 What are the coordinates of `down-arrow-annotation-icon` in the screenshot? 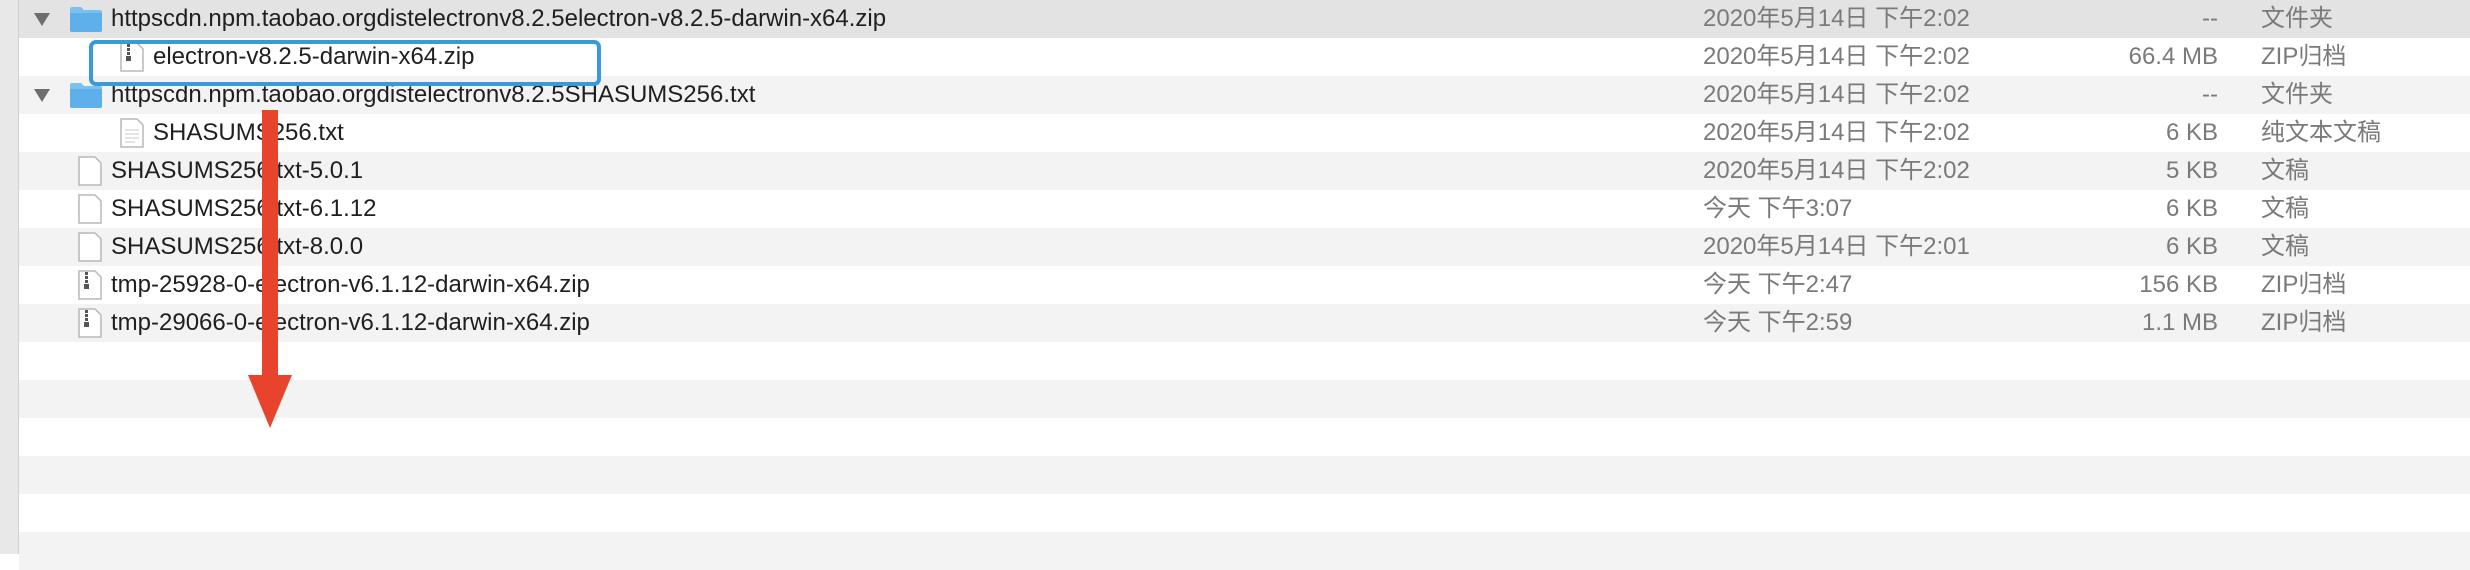 It's located at (270, 269).